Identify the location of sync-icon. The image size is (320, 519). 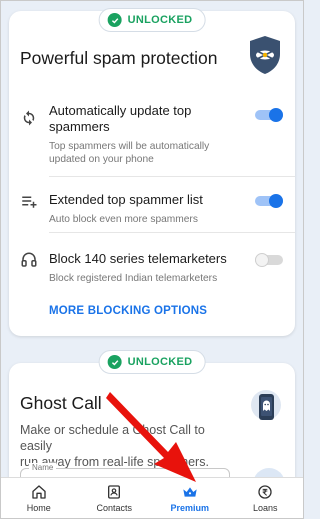
(29, 118).